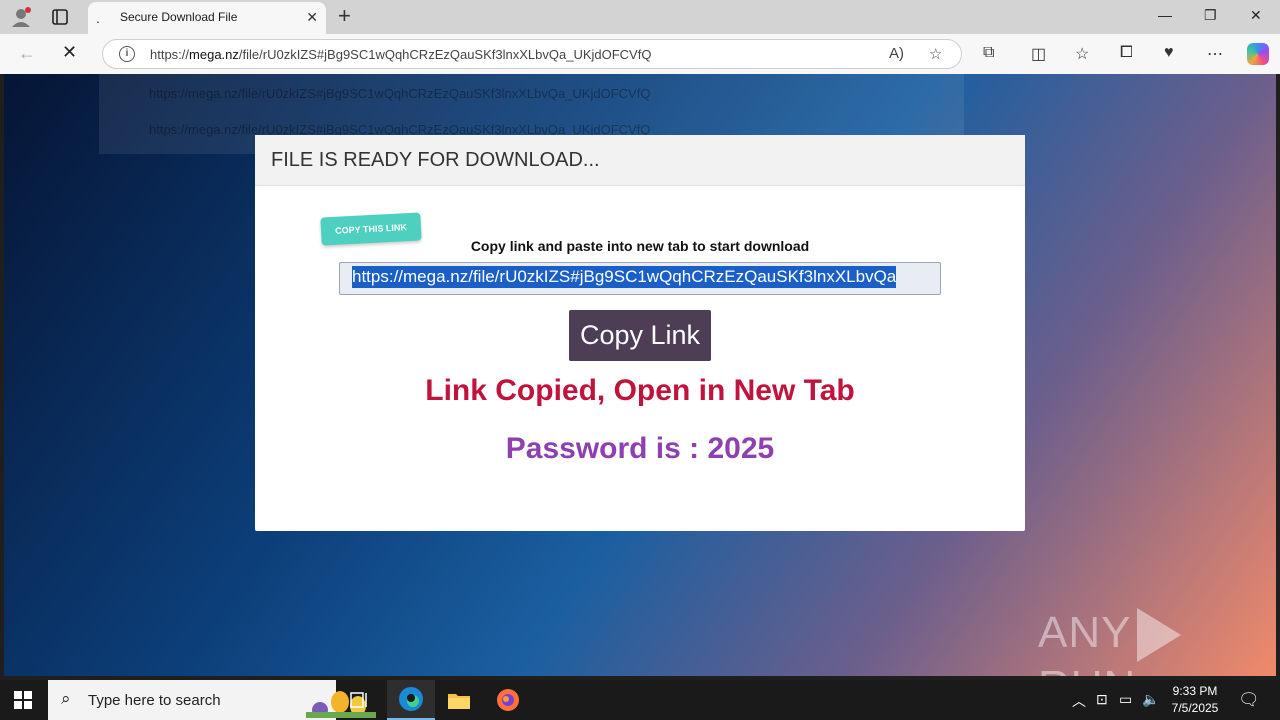  I want to click on link-copied-message: Link Copied, Open in New Tab, so click(640, 390).